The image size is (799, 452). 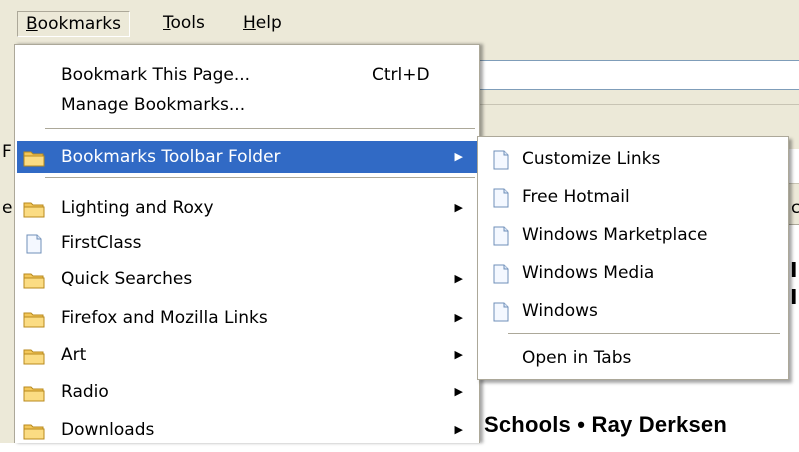 I want to click on bookmark-this-page-item: Bookmark This Page... Ctrl+D, so click(x=247, y=75).